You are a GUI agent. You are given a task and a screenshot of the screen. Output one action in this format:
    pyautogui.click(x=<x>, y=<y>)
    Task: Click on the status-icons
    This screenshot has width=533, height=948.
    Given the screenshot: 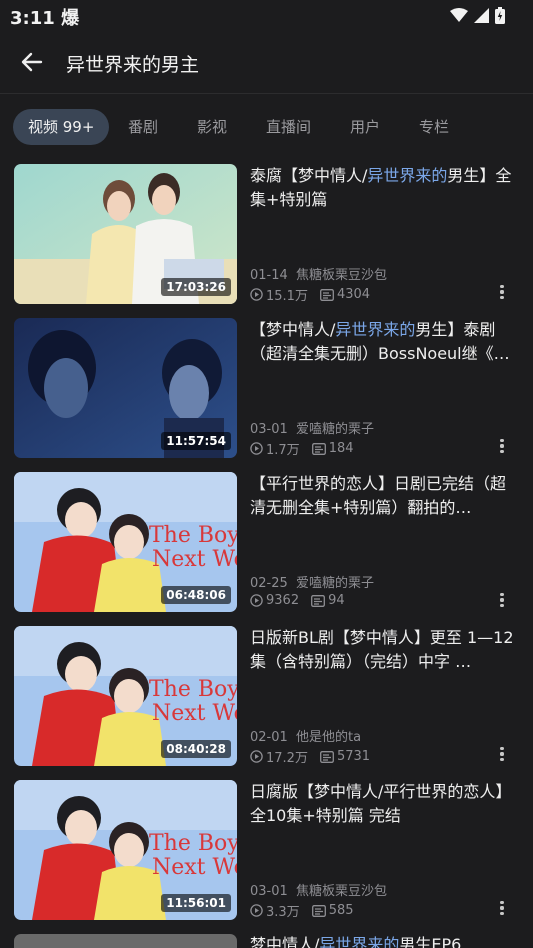 What is the action you would take?
    pyautogui.click(x=477, y=15)
    